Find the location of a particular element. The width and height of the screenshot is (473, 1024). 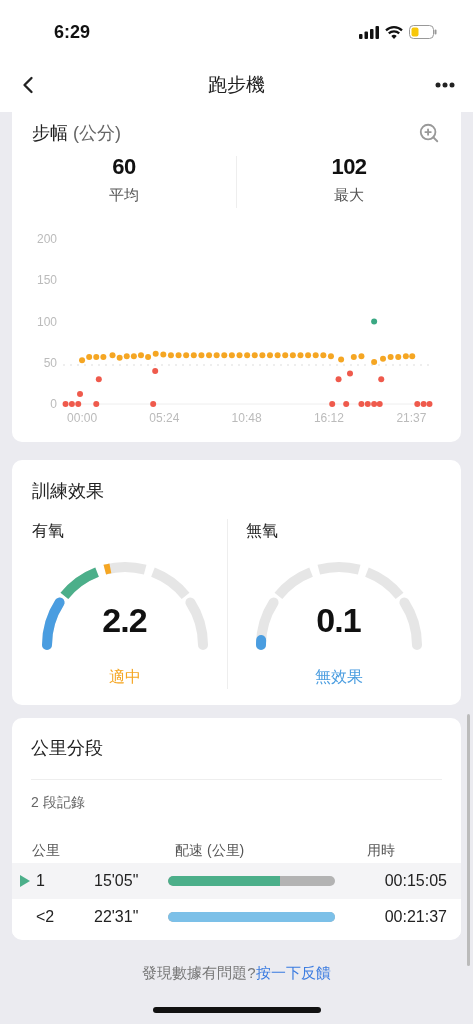

battery-icon is located at coordinates (423, 32).